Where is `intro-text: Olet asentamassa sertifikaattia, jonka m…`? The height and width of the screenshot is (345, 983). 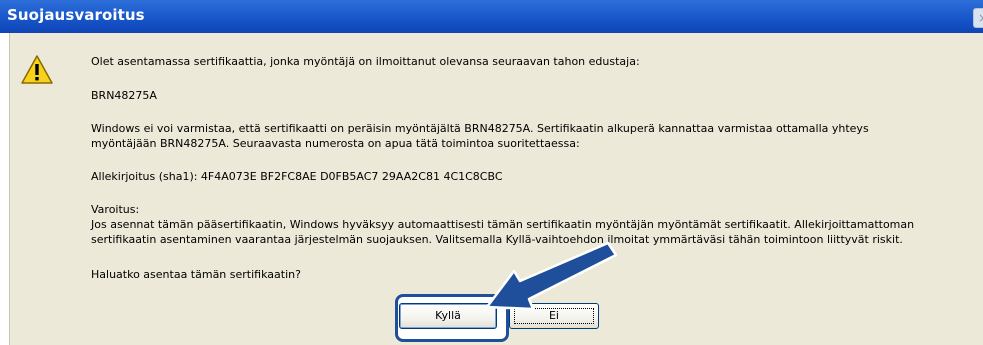
intro-text: Olet asentamassa sertifikaattia, jonka m… is located at coordinates (365, 61).